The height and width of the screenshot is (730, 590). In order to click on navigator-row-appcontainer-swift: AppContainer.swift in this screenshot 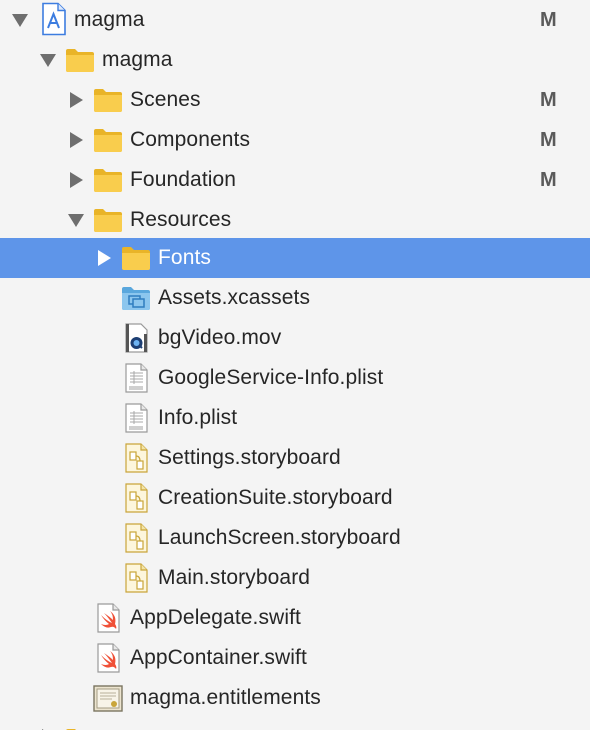, I will do `click(295, 658)`.